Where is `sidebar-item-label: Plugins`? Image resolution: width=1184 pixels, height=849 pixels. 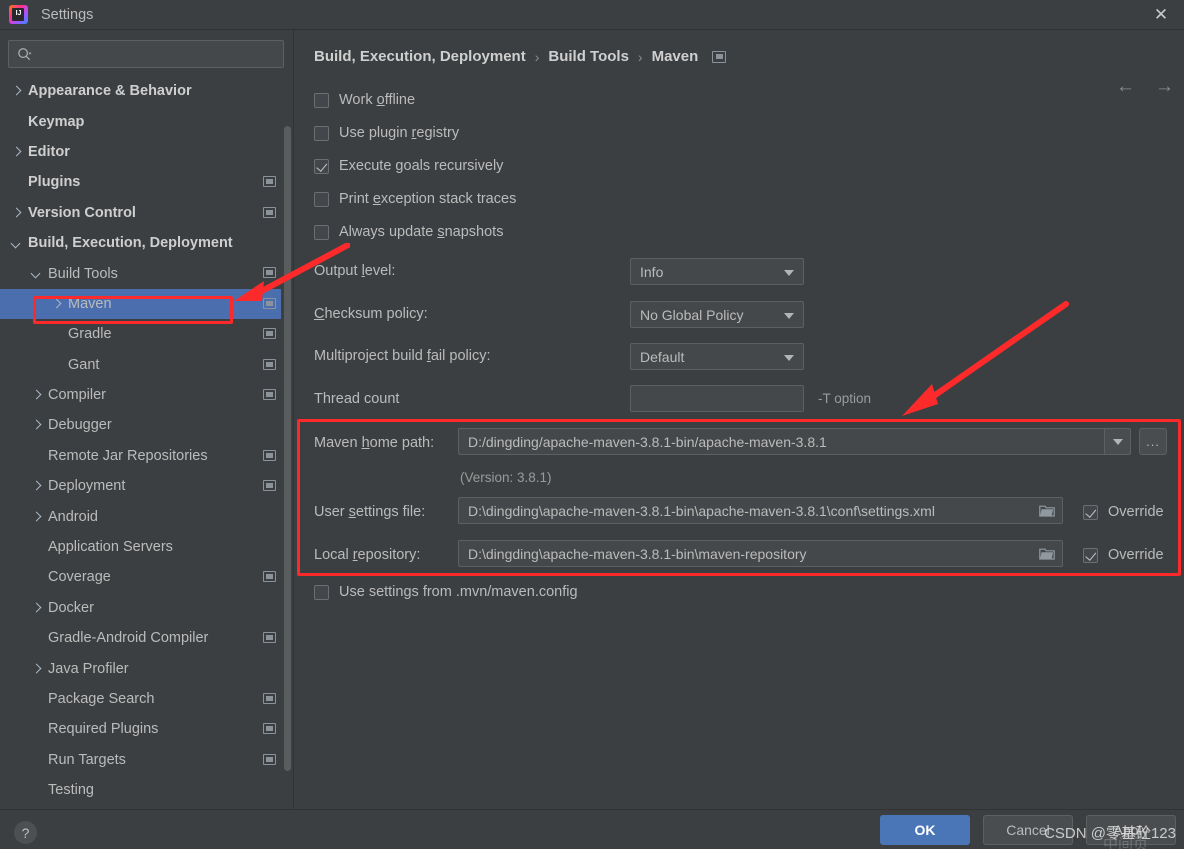
sidebar-item-label: Plugins is located at coordinates (54, 182).